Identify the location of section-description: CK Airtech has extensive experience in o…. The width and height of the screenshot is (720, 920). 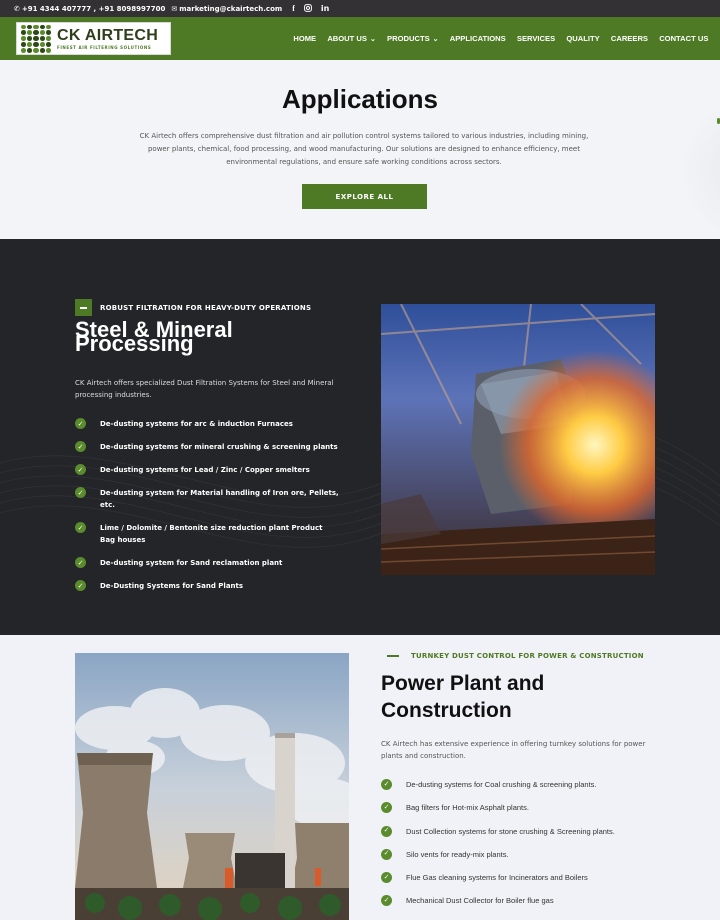
(513, 750).